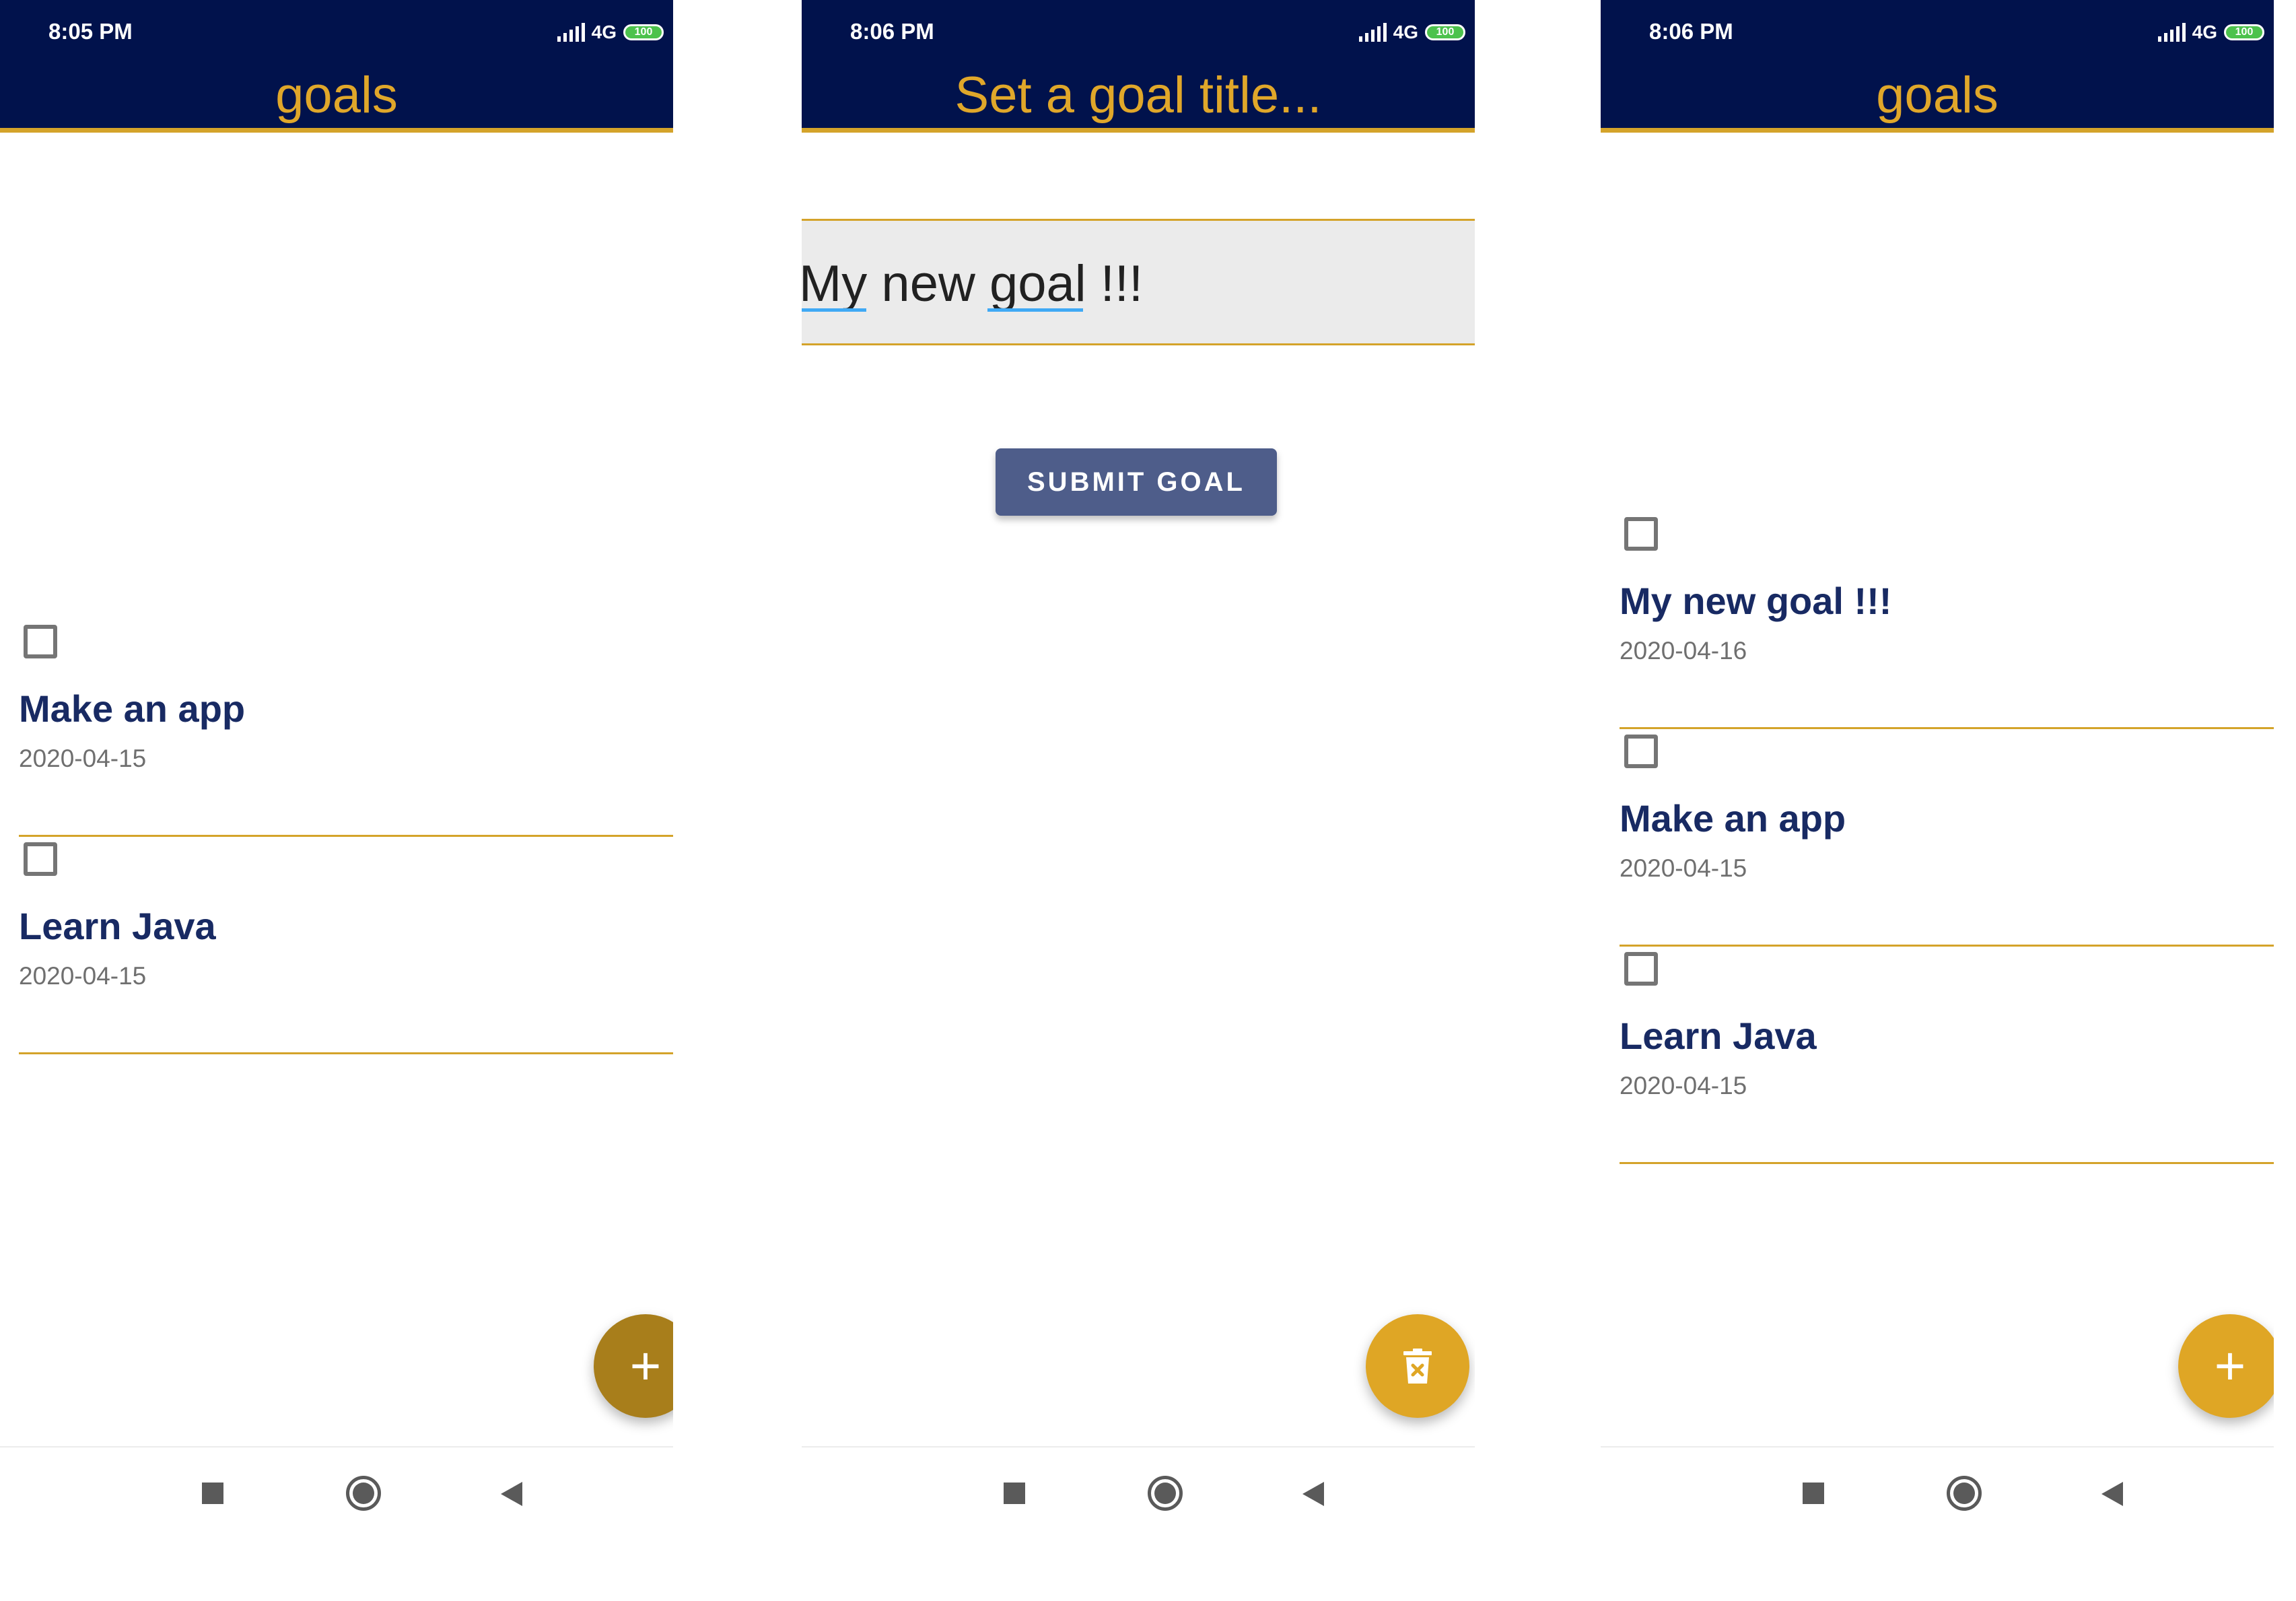 The height and width of the screenshot is (1601, 2296). What do you see at coordinates (1683, 651) in the screenshot?
I see `goal-date: 2020-04-16` at bounding box center [1683, 651].